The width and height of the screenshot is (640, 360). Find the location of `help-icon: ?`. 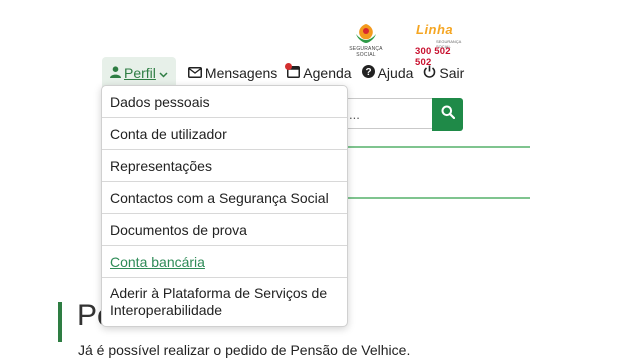

help-icon: ? is located at coordinates (368, 73).